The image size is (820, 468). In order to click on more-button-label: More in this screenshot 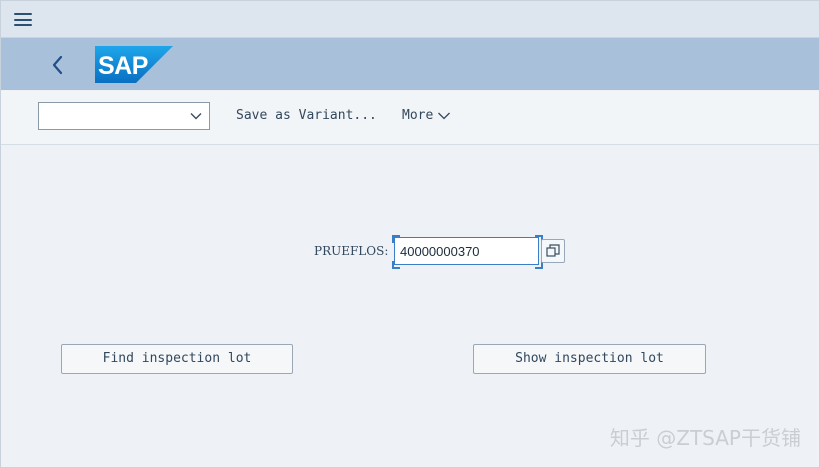, I will do `click(418, 115)`.